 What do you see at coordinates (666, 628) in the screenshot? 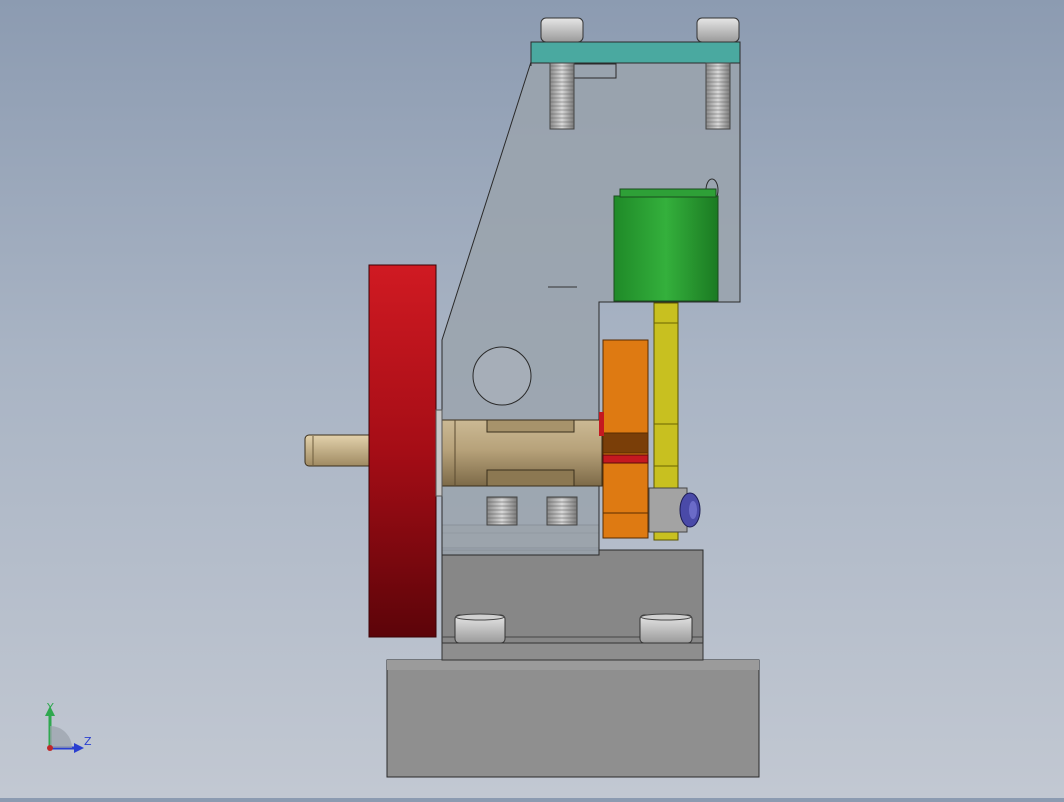
I see `base-screw-right` at bounding box center [666, 628].